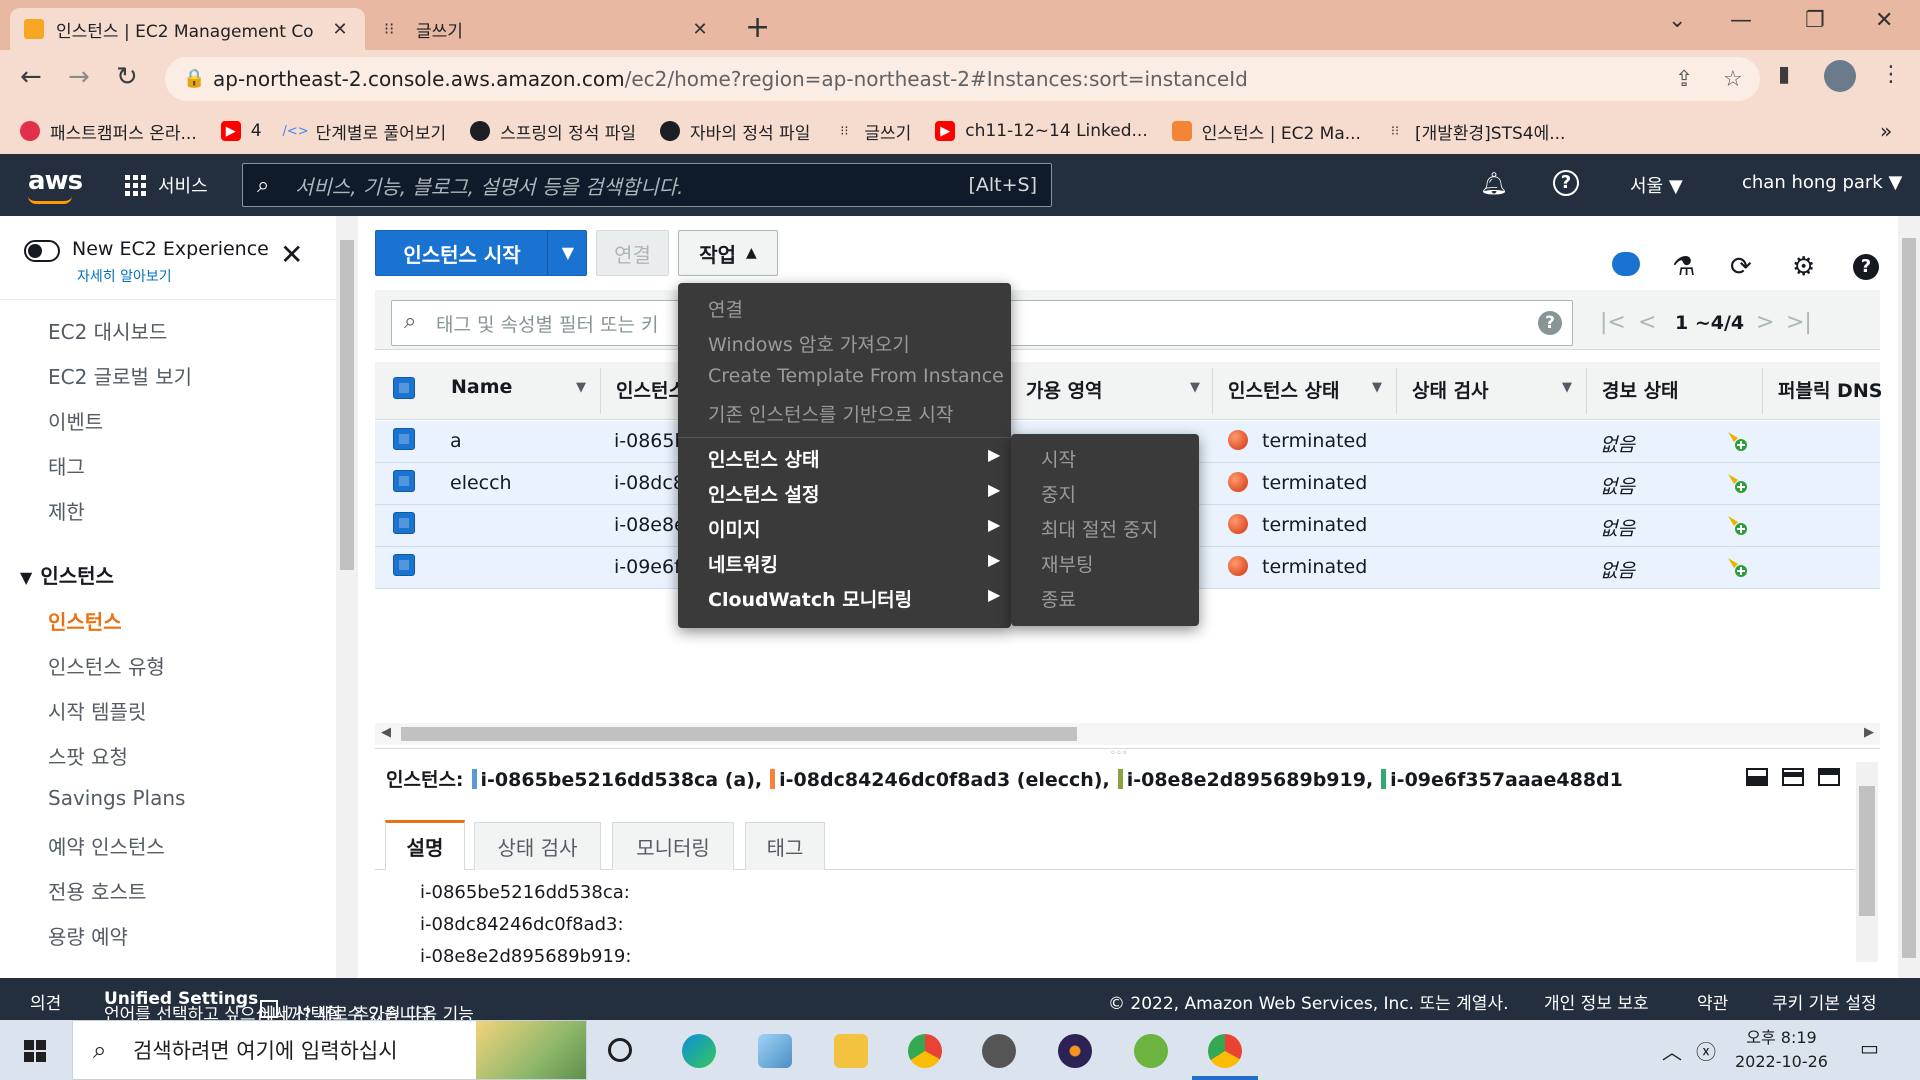 This screenshot has width=1920, height=1080. Describe the element at coordinates (1784, 74) in the screenshot. I see `sidepanel-icon: ▮` at that location.